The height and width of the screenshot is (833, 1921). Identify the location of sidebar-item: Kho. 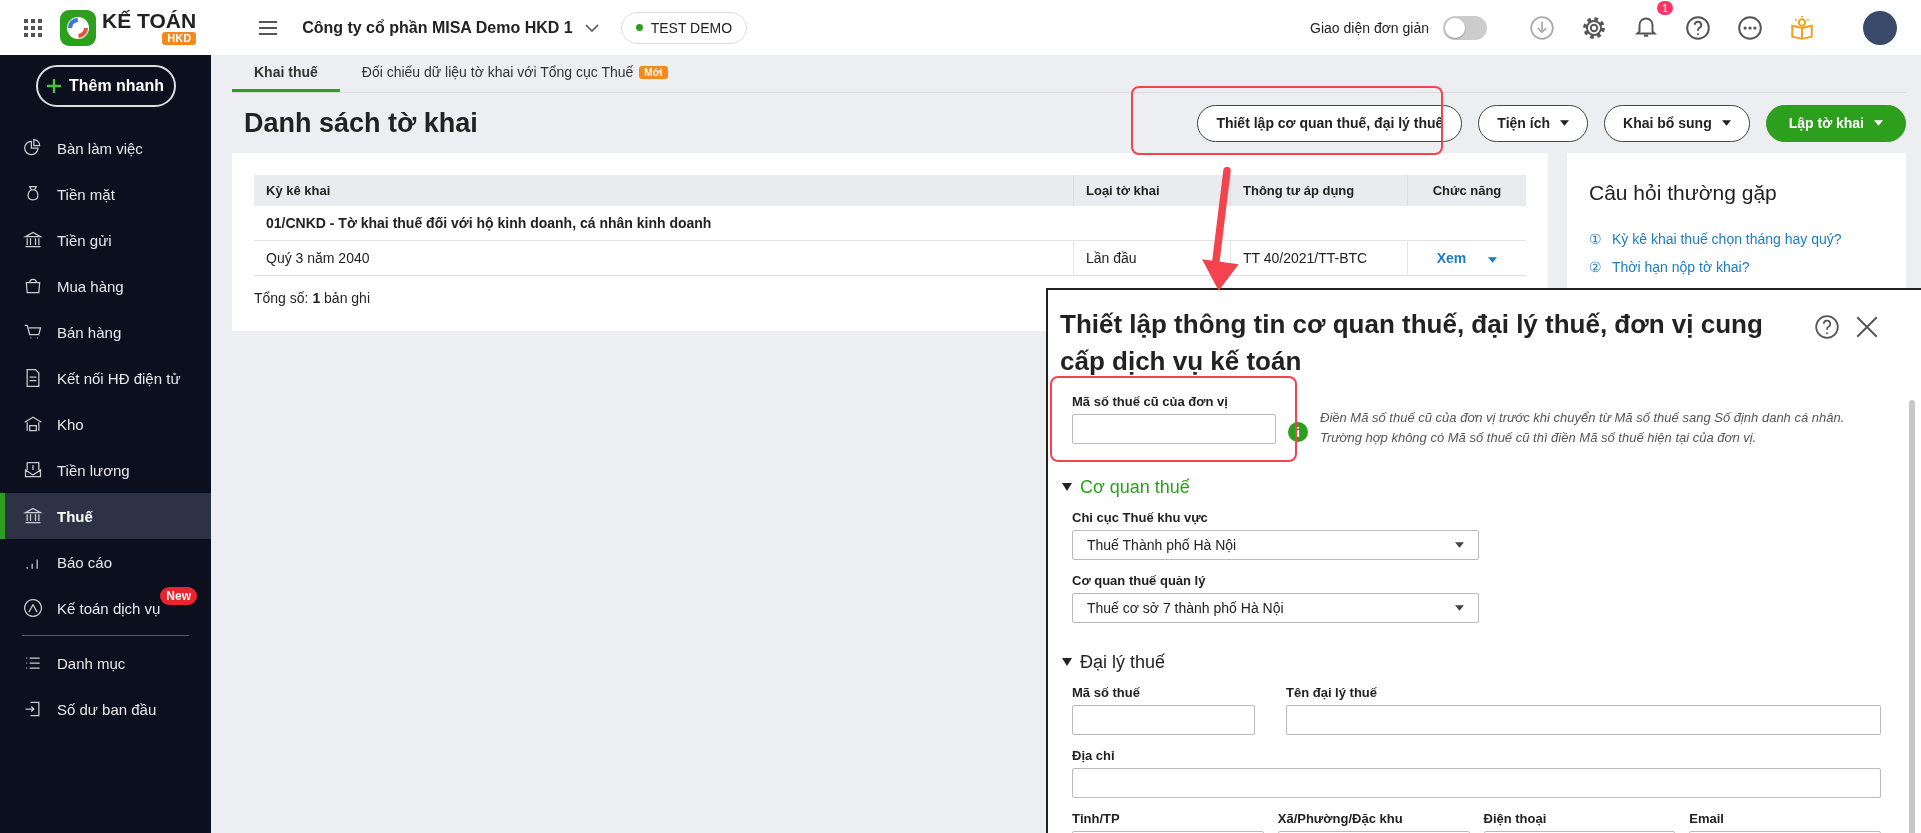
(105, 424).